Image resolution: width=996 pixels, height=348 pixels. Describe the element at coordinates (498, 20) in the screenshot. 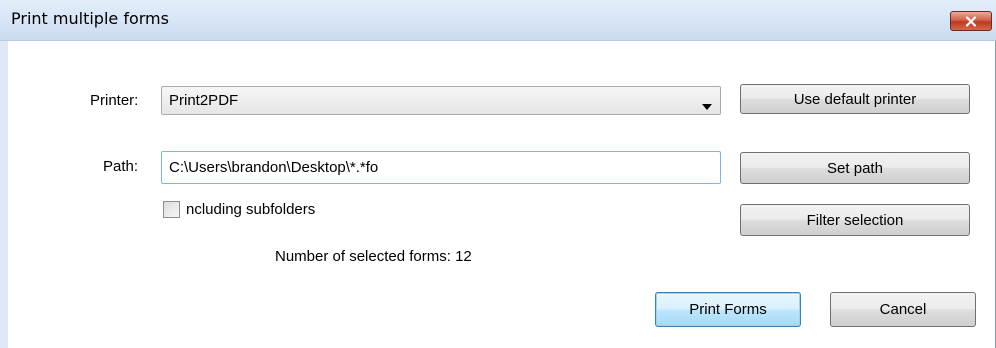

I see `title-bar: Print multiple forms` at that location.